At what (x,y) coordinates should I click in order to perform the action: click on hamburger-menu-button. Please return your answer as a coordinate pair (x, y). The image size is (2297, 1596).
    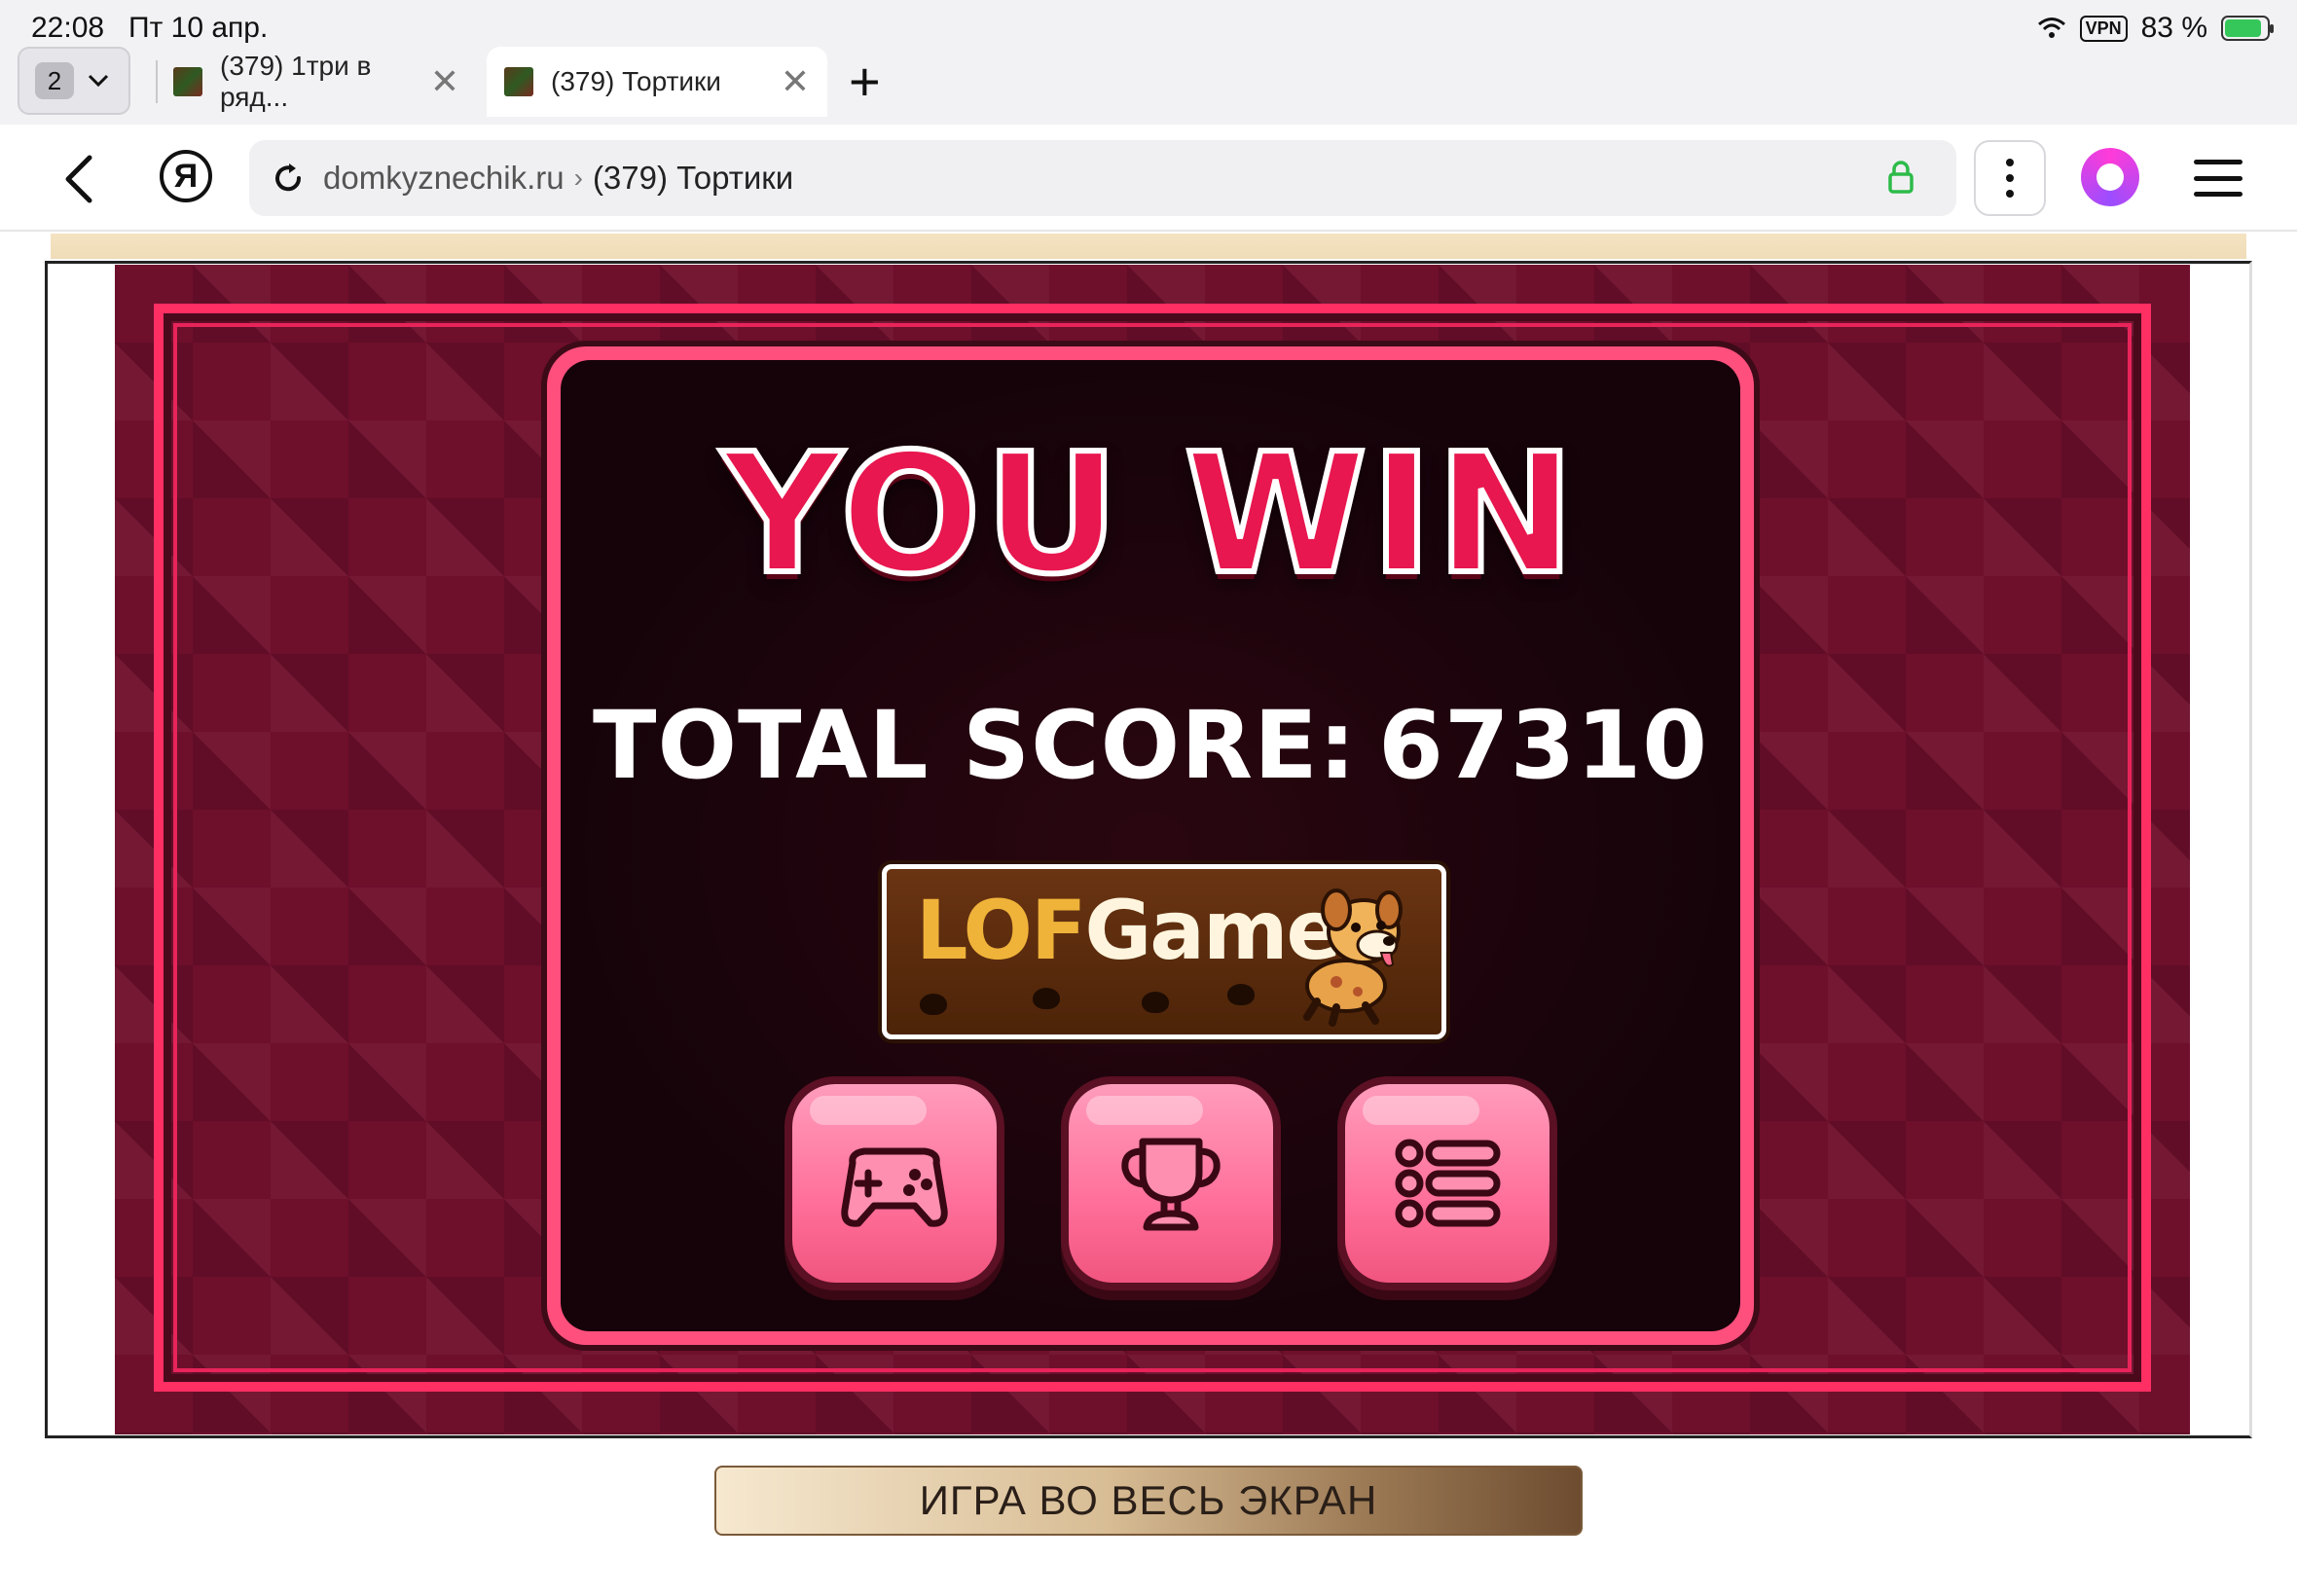
    Looking at the image, I should click on (2218, 178).